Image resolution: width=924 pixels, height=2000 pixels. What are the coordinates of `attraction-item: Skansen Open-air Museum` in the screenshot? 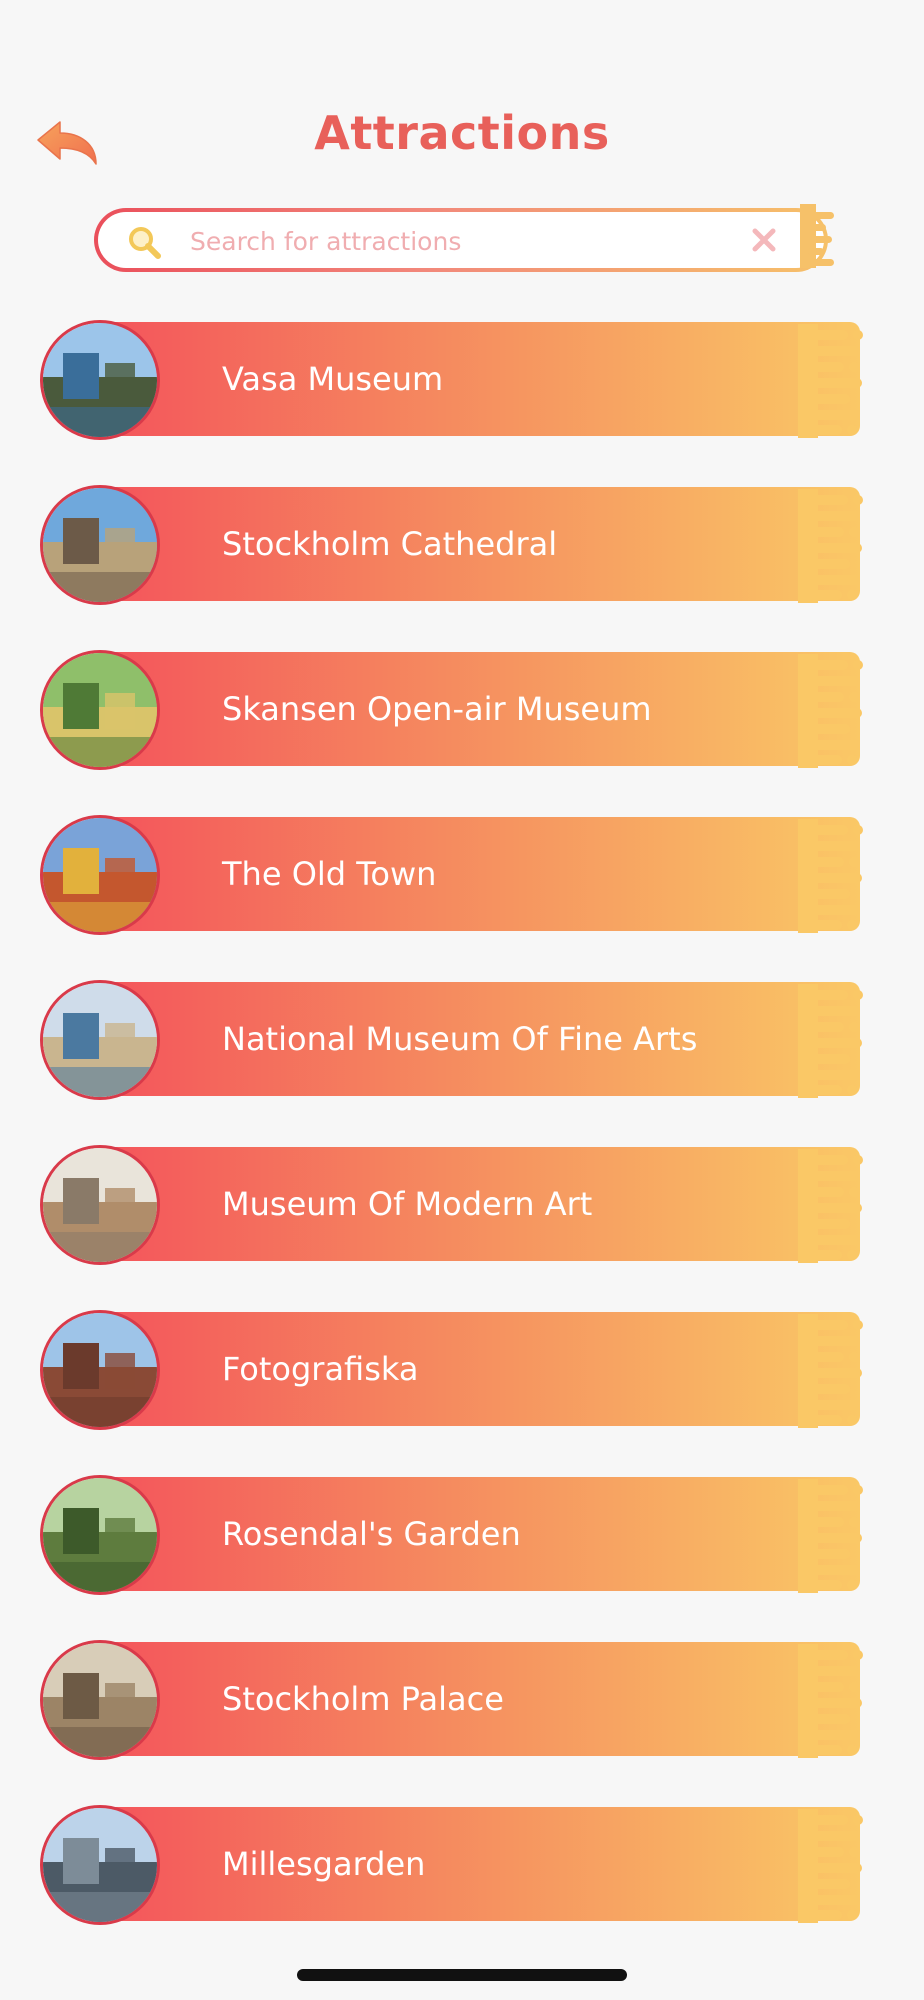 It's located at (457, 710).